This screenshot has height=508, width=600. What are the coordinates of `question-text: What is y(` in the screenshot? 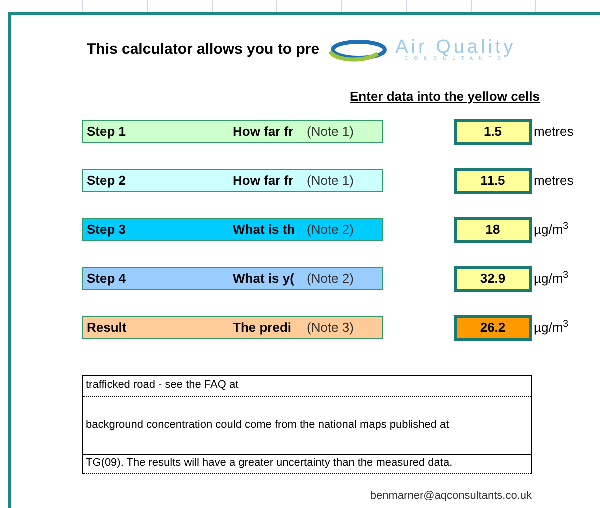 It's located at (264, 279).